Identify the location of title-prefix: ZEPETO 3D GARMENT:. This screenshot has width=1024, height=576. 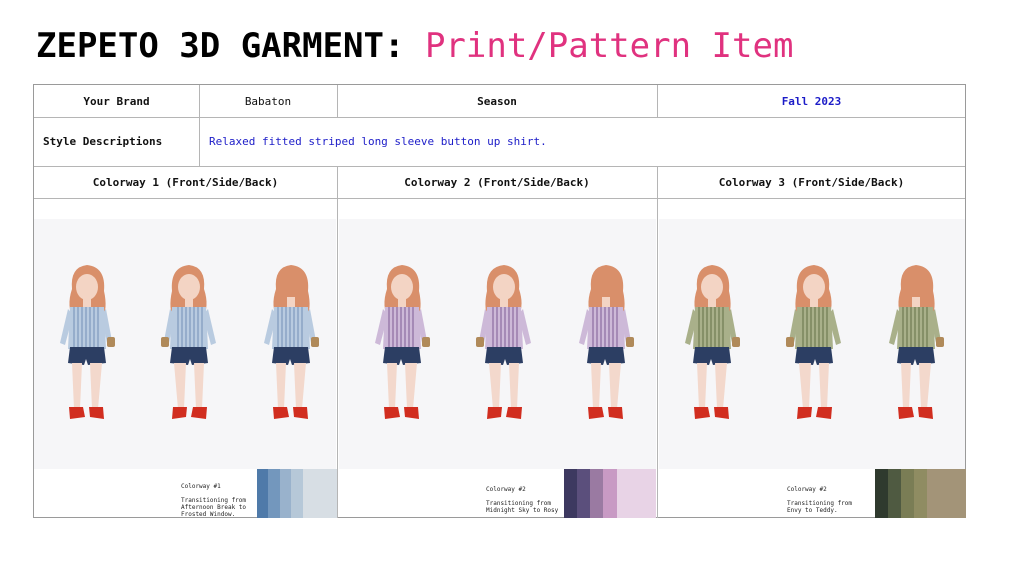
(220, 46).